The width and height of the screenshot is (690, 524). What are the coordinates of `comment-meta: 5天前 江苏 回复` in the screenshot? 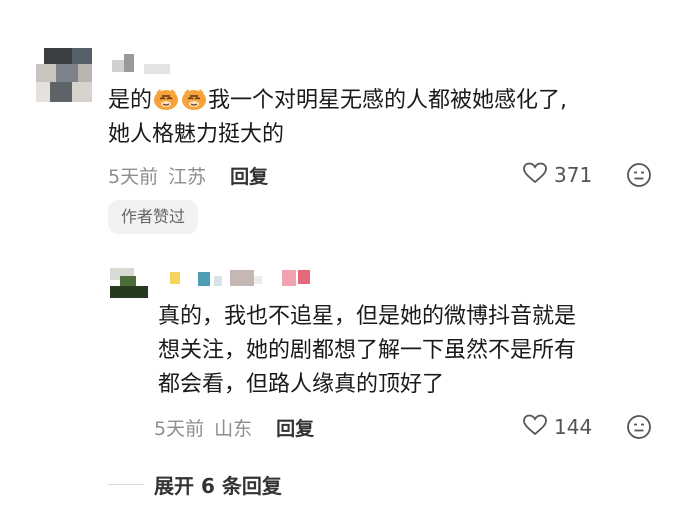 It's located at (188, 175).